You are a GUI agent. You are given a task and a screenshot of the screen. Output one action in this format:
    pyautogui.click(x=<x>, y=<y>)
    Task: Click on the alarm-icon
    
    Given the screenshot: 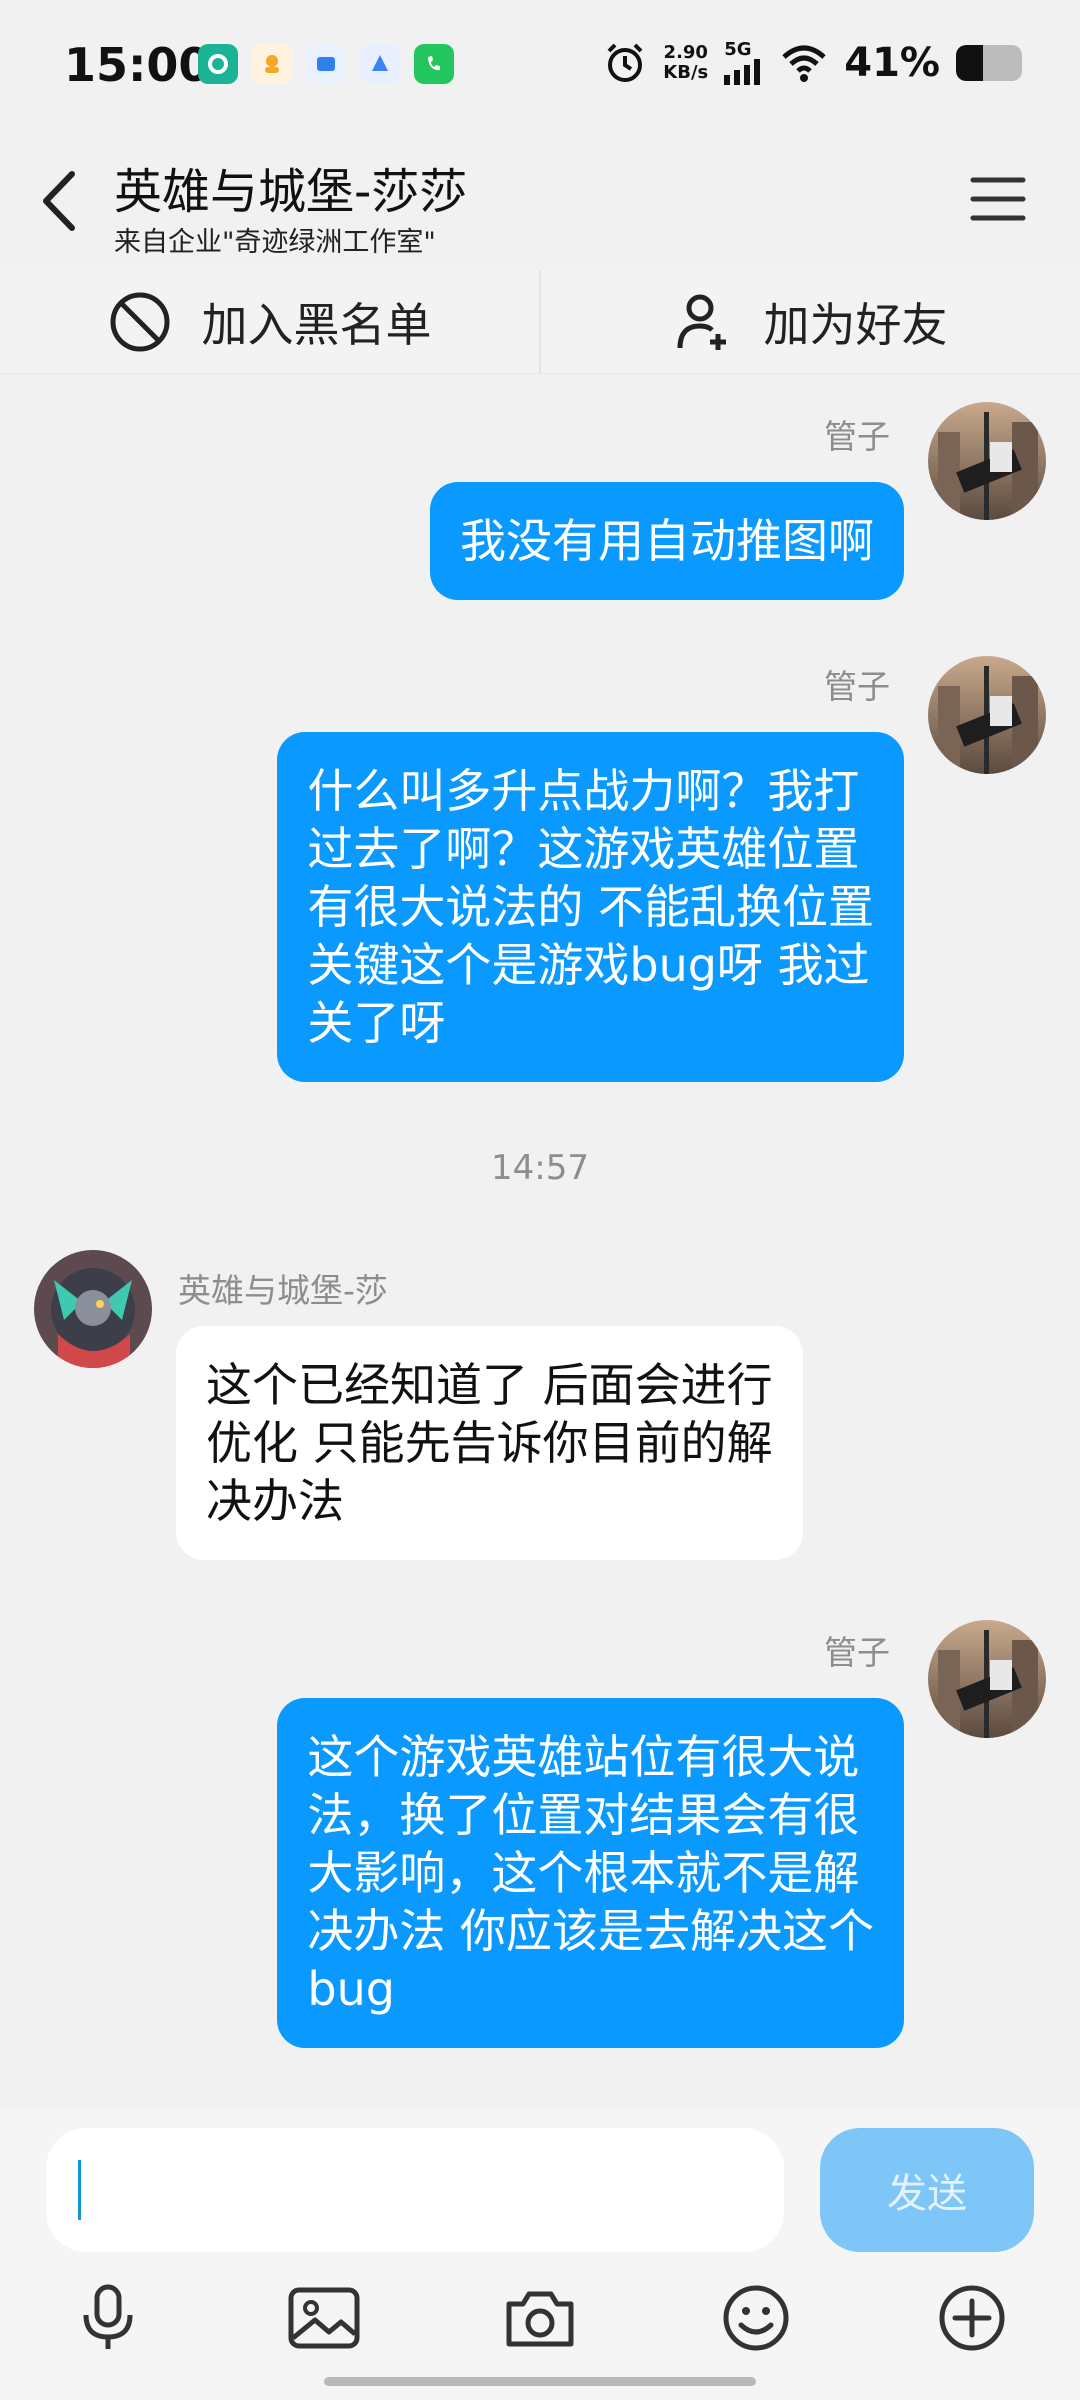 What is the action you would take?
    pyautogui.click(x=625, y=62)
    